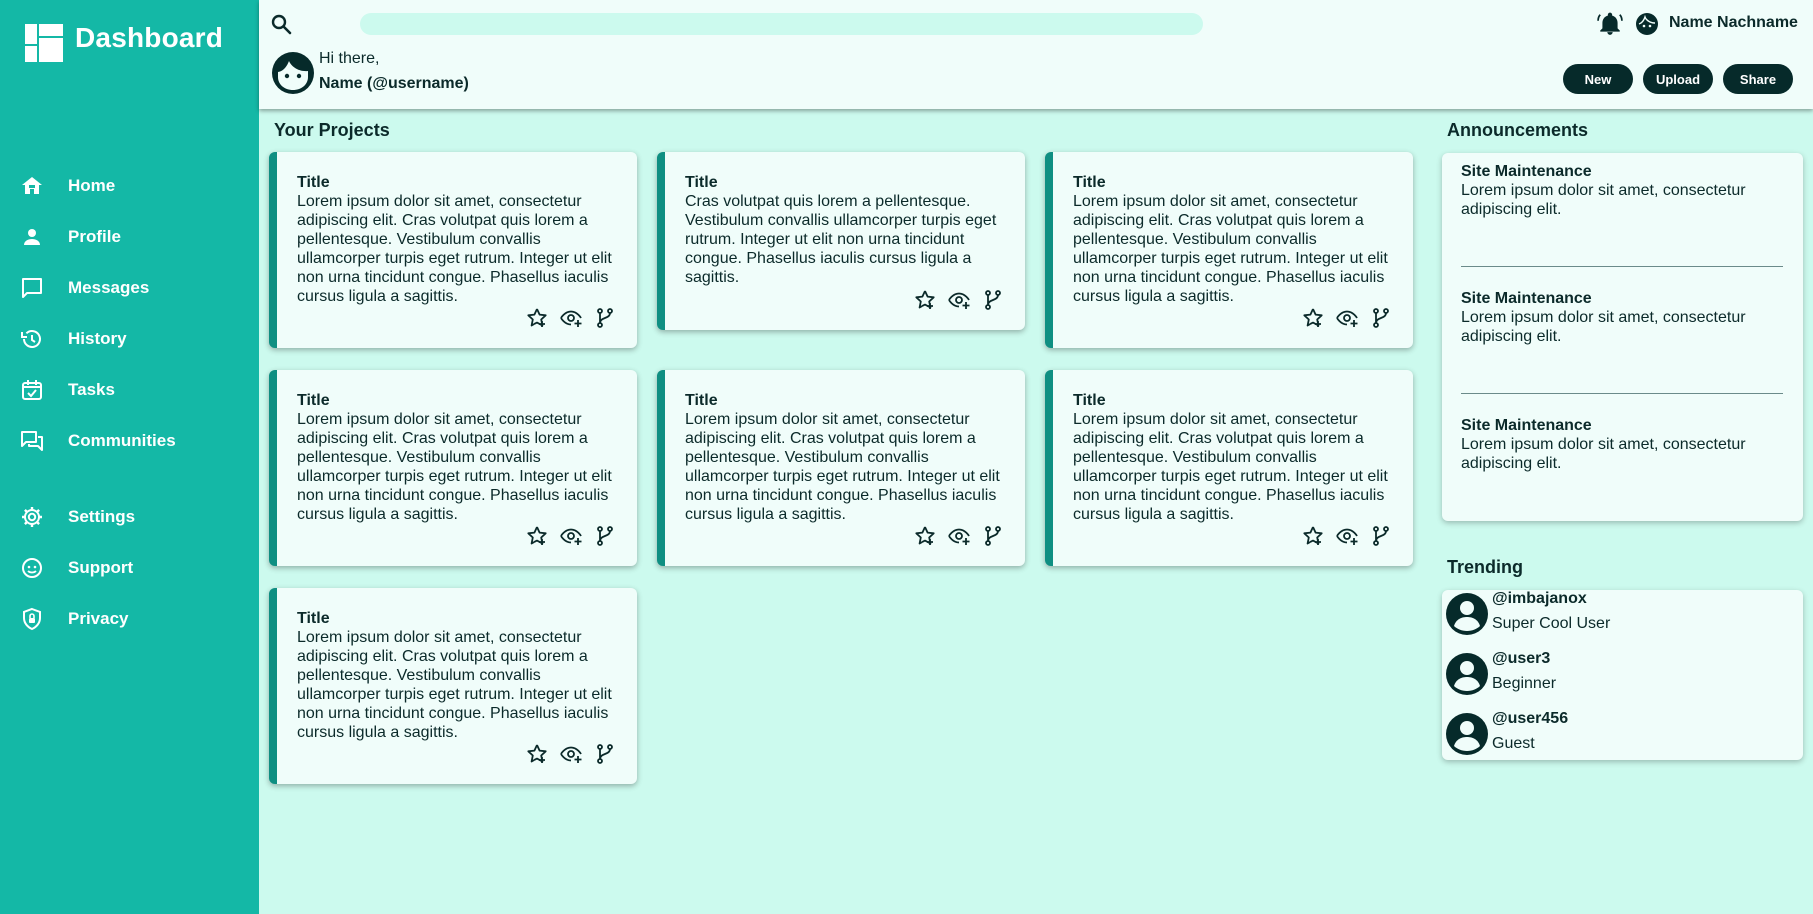 The image size is (1813, 914). Describe the element at coordinates (129, 389) in the screenshot. I see `sidebar-item-tasks: Tasks` at that location.